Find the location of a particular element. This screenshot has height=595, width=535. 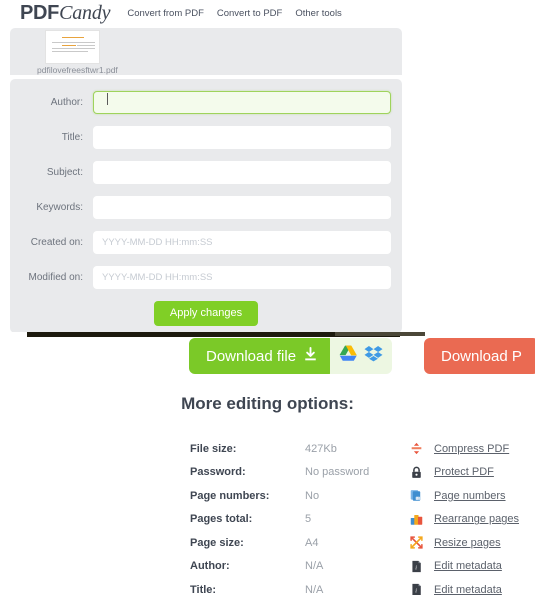

download-file-label: Download file is located at coordinates (251, 356).